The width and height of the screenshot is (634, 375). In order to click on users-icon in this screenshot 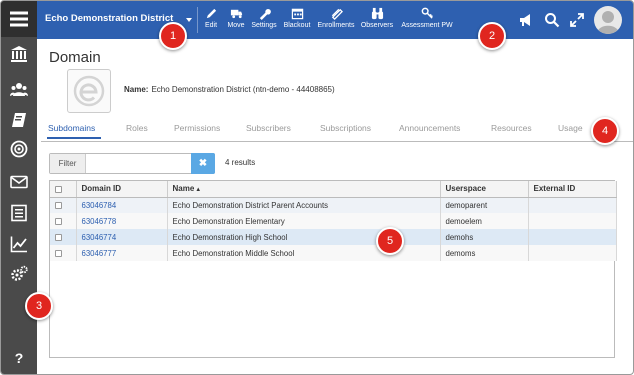, I will do `click(19, 90)`.